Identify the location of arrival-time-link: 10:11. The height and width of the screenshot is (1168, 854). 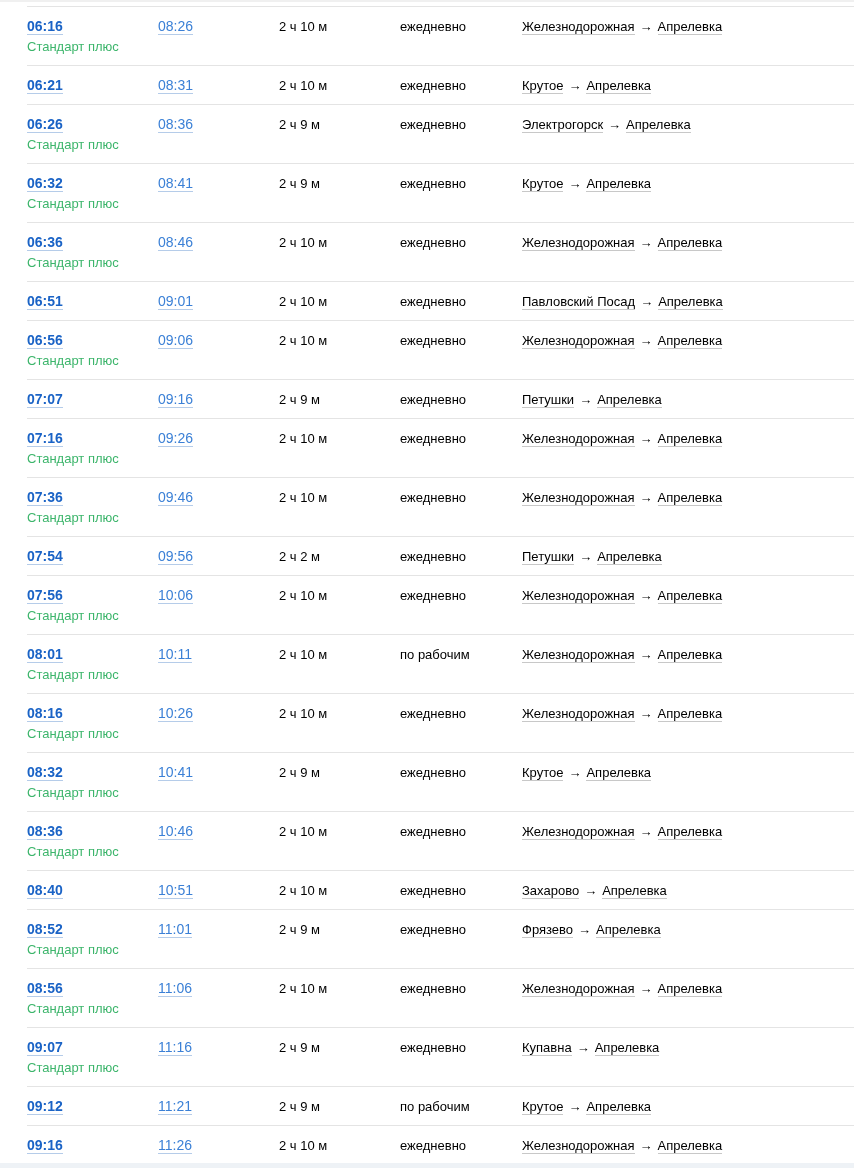
(175, 654).